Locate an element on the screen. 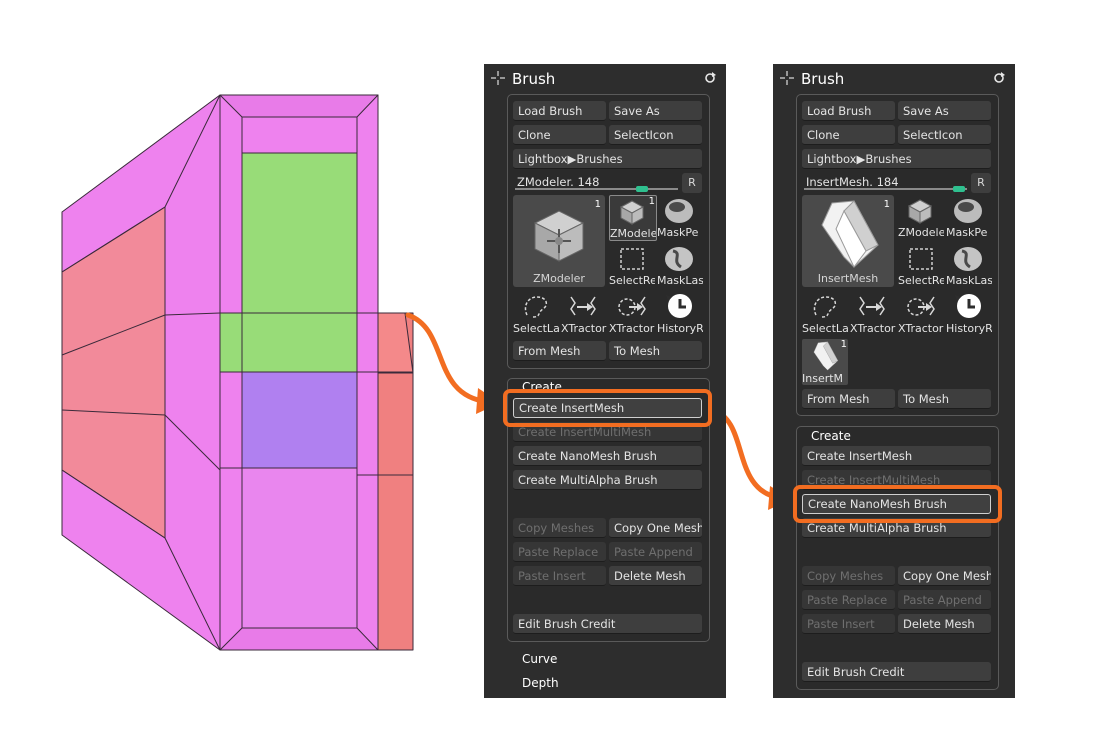 Image resolution: width=1118 pixels, height=745 pixels. mask-lasso-icon is located at coordinates (968, 259).